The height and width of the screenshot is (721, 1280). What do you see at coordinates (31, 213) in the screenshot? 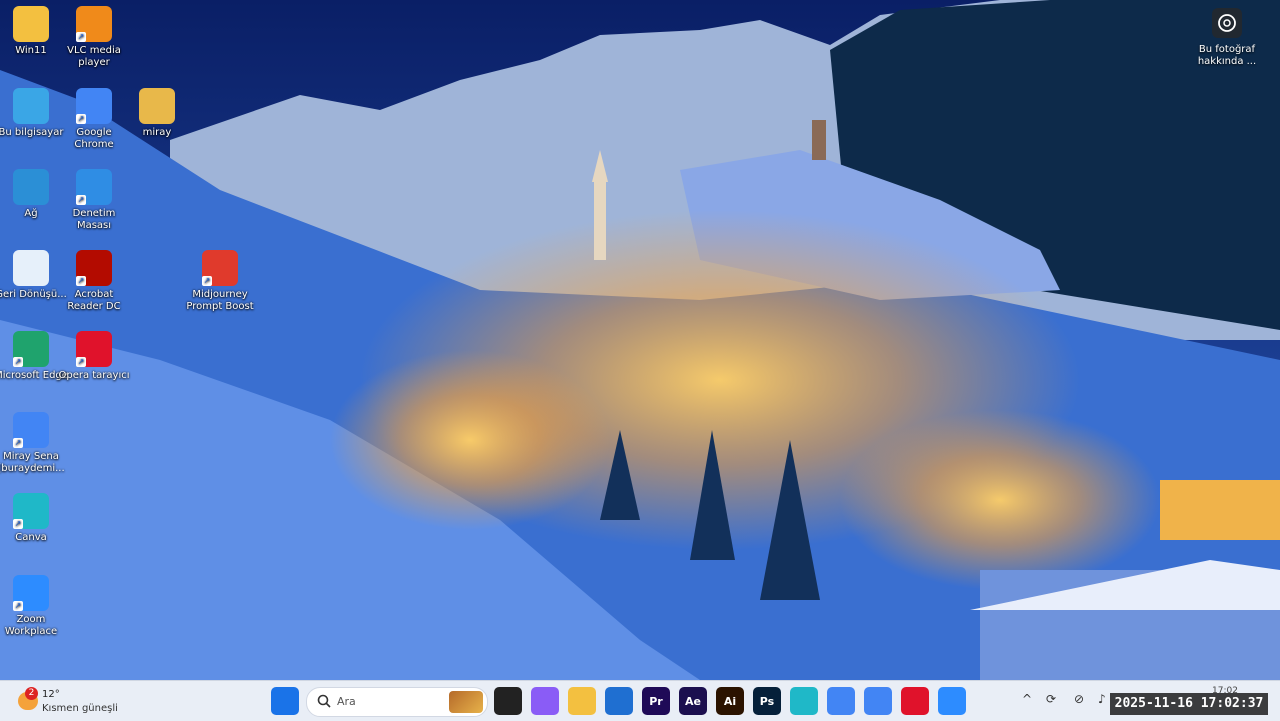
I see `desktop-icon-label: Ağ` at bounding box center [31, 213].